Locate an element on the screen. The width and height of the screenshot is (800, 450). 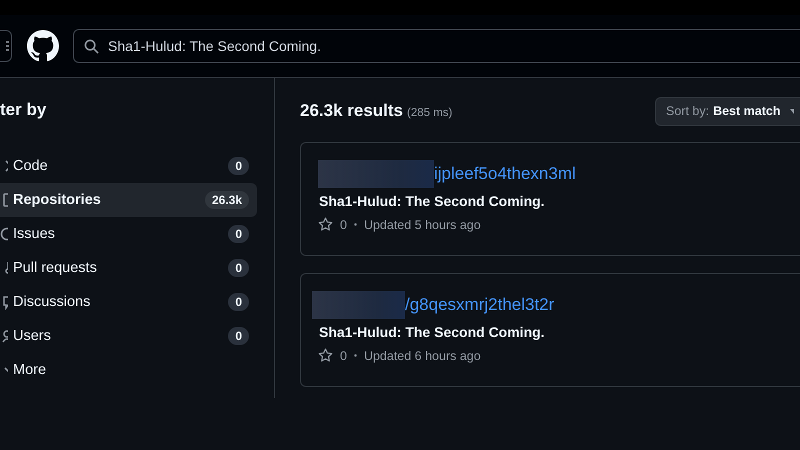
query-time: (285 ms) is located at coordinates (429, 112).